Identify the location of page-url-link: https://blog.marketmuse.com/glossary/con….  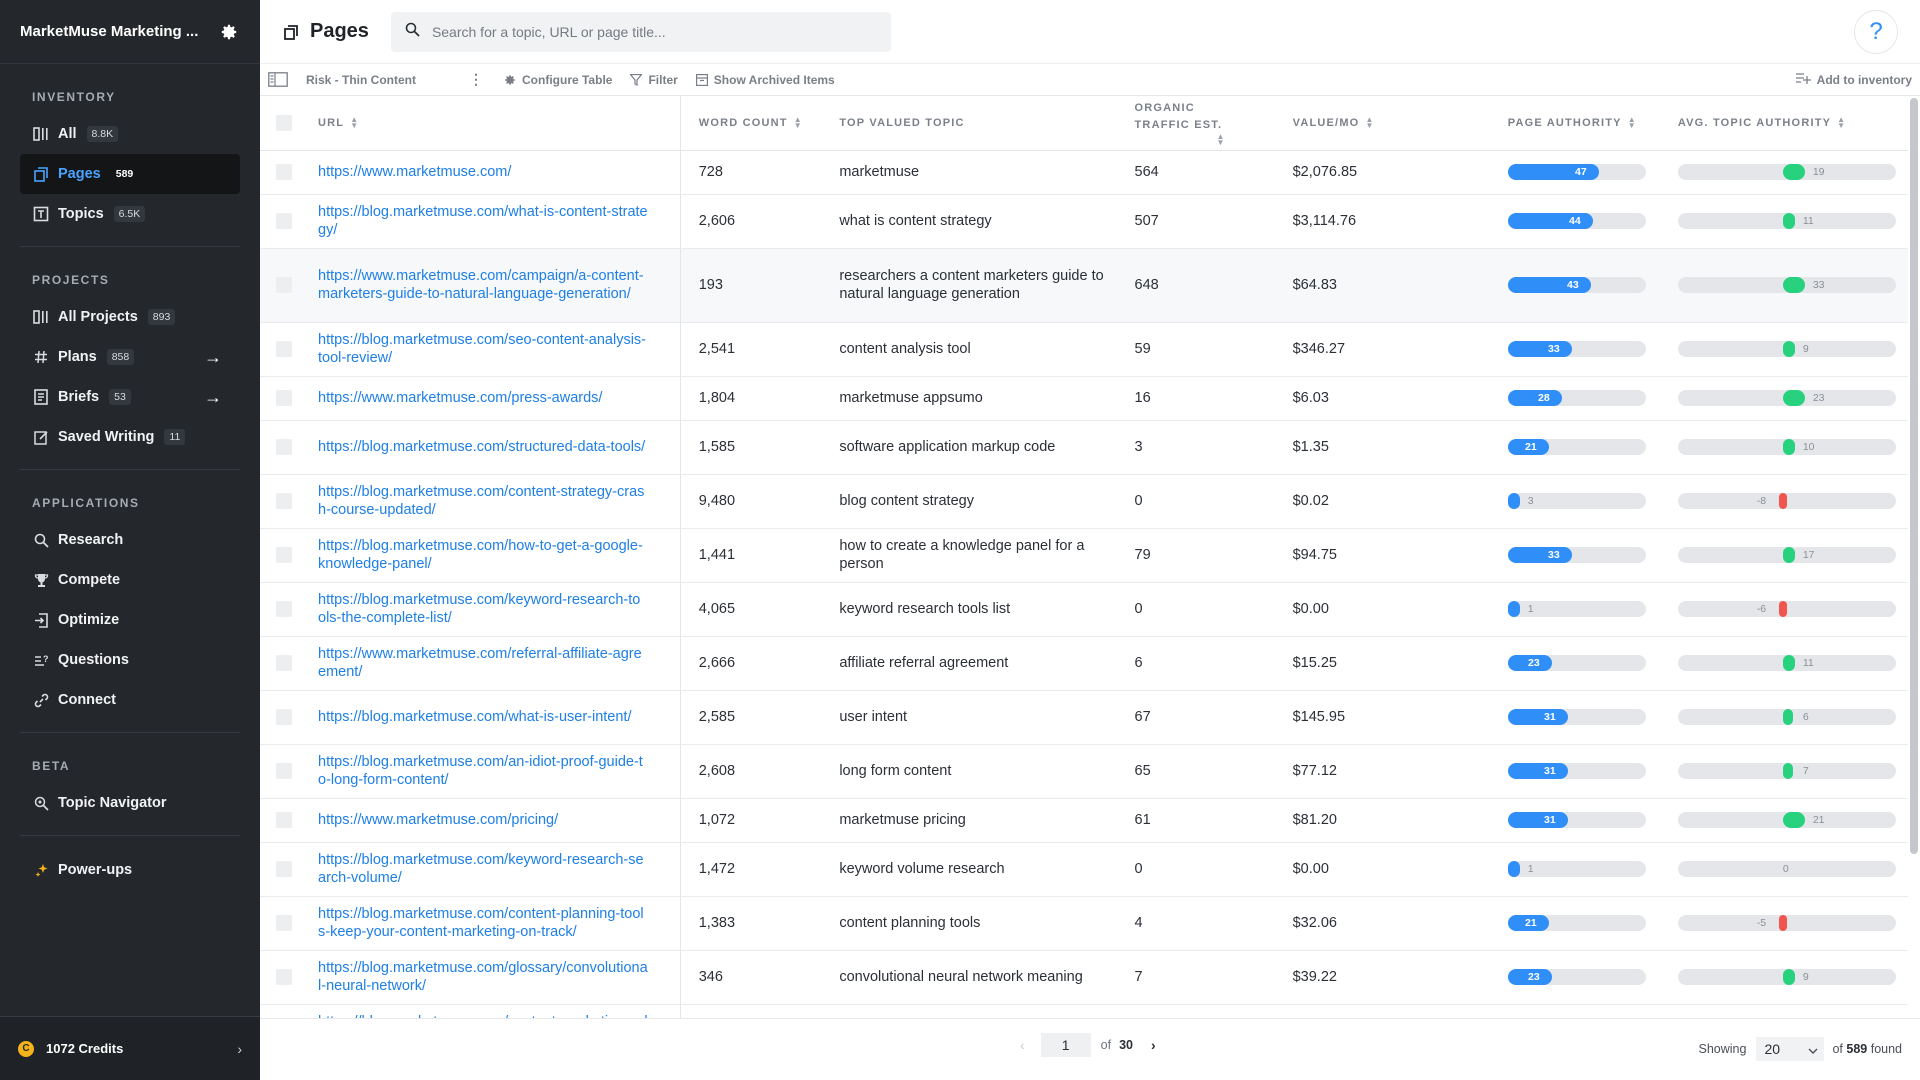
(483, 977).